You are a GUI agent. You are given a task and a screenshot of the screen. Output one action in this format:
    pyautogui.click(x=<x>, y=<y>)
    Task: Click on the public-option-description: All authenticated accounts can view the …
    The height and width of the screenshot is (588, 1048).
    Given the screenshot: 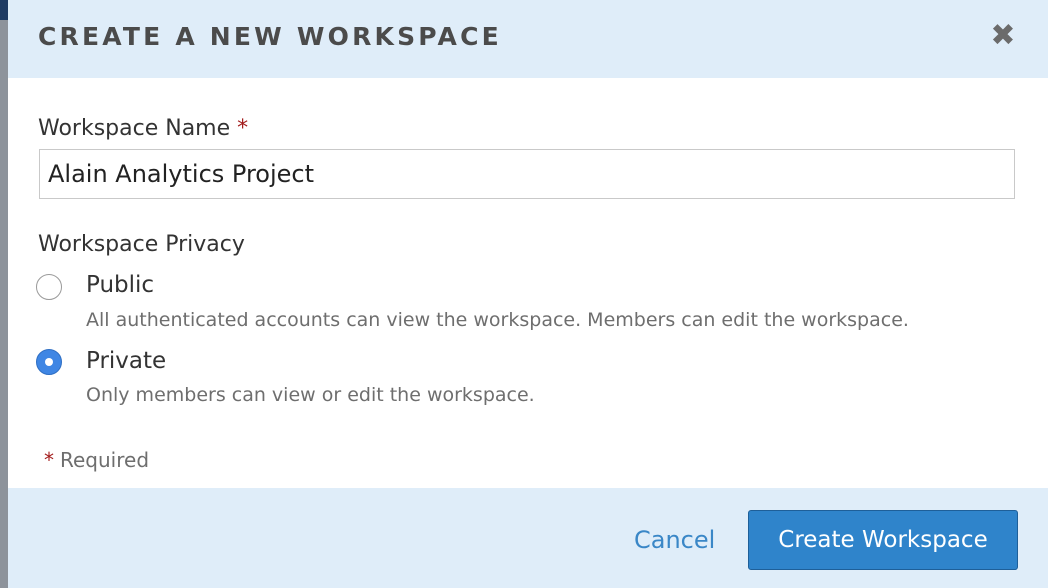 What is the action you would take?
    pyautogui.click(x=497, y=320)
    